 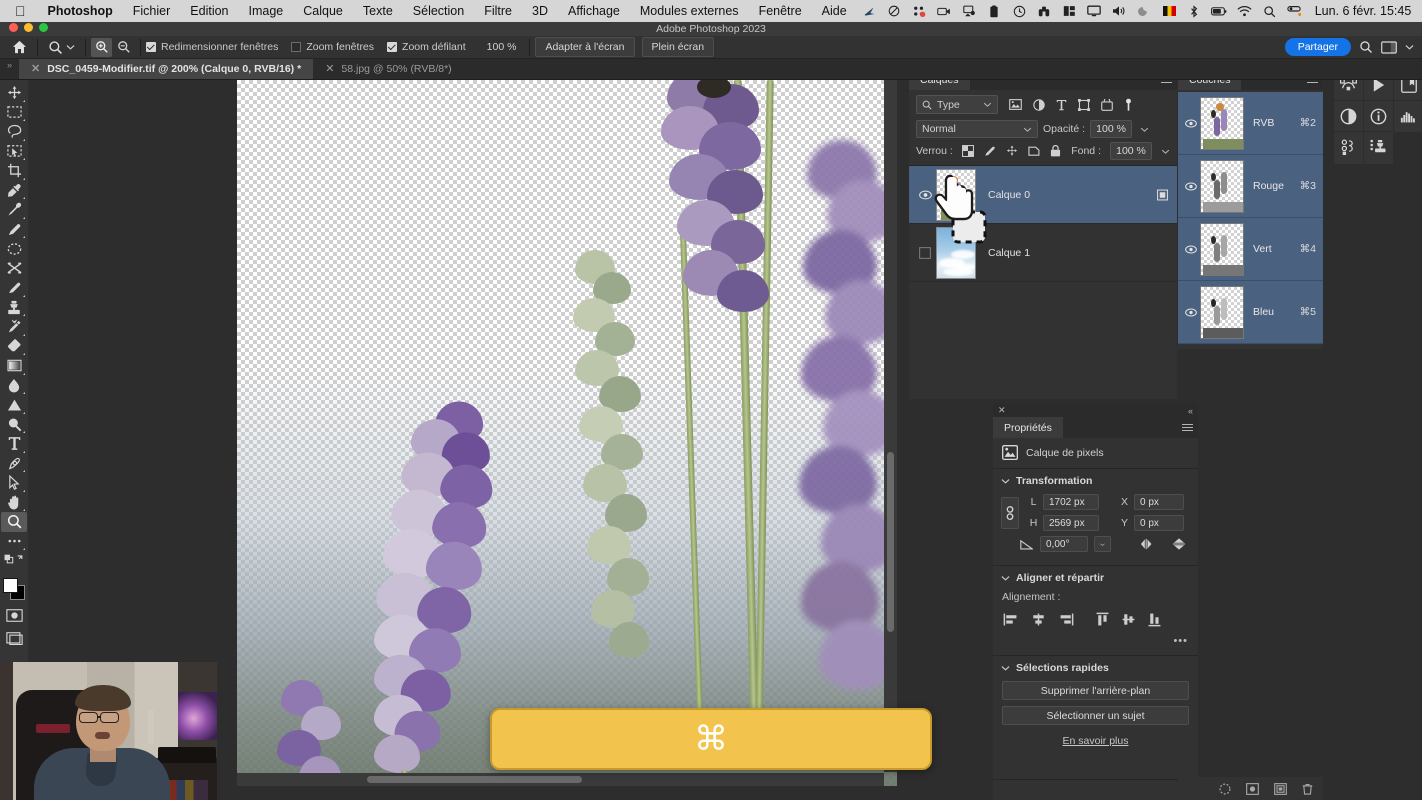 What do you see at coordinates (1154, 619) in the screenshot?
I see `align-bottom-icon` at bounding box center [1154, 619].